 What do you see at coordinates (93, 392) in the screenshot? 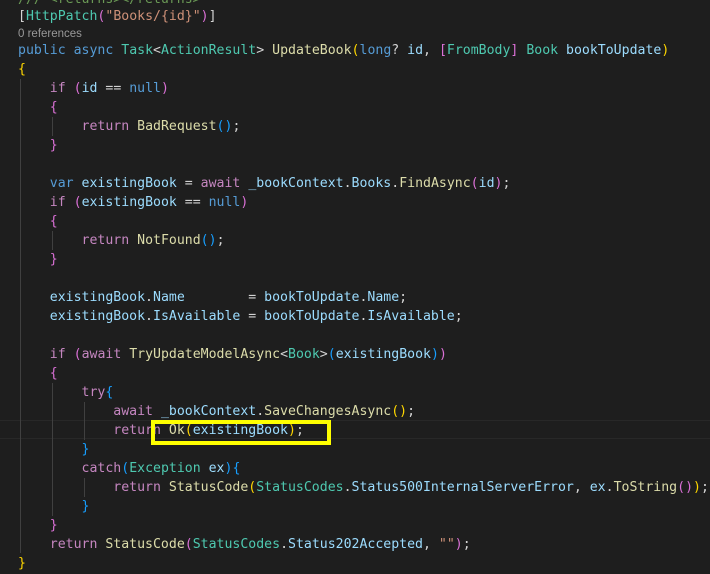
I see `code-token: try` at bounding box center [93, 392].